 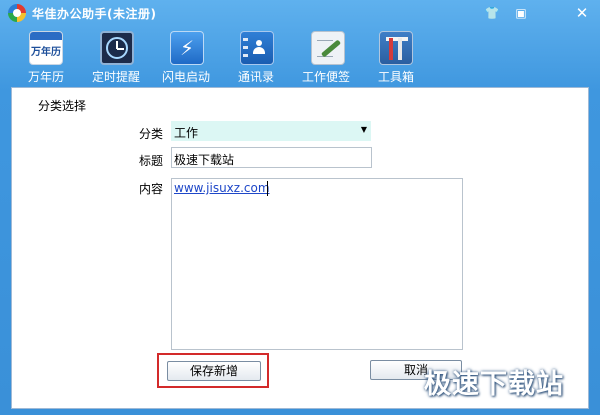 I want to click on close-icon: ✕, so click(x=582, y=13).